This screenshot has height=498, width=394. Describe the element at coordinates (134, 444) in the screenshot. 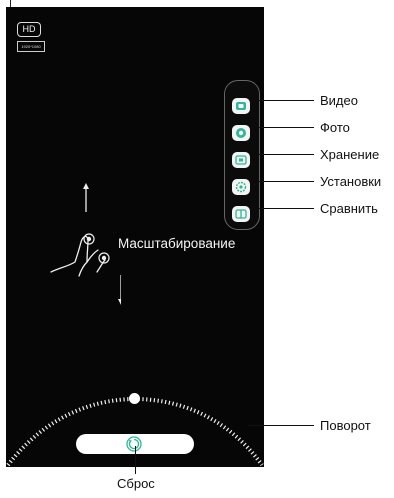

I see `reset-icon` at that location.